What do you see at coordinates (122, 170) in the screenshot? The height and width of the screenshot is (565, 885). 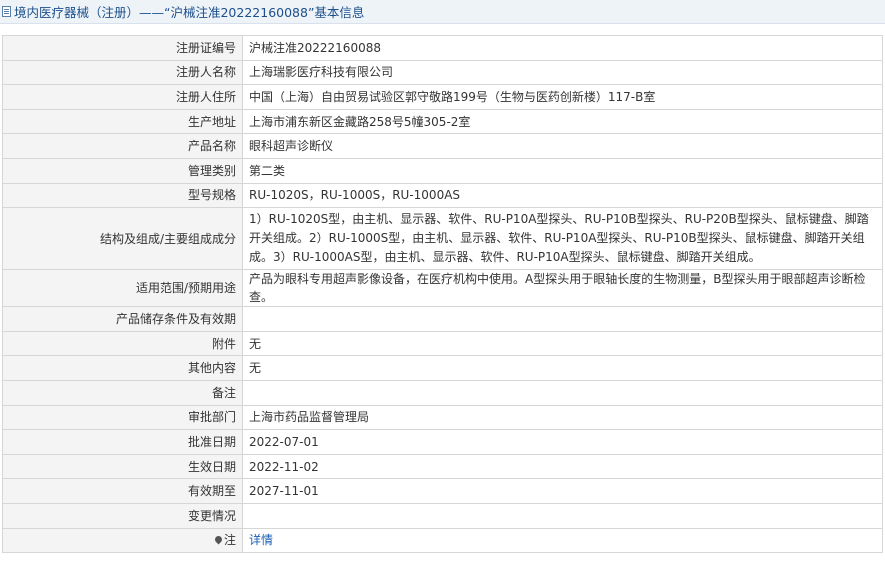 I see `field-label-management-category: 管理类别` at bounding box center [122, 170].